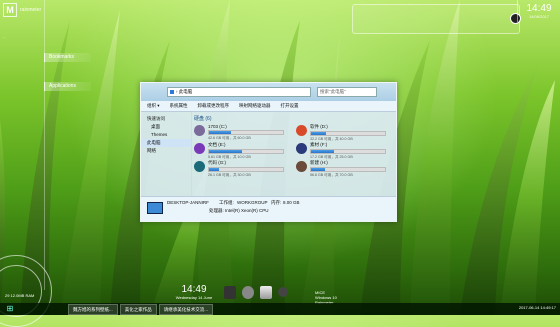  Describe the element at coordinates (166, 143) in the screenshot. I see `nav-this-pc: 此电脑` at that location.